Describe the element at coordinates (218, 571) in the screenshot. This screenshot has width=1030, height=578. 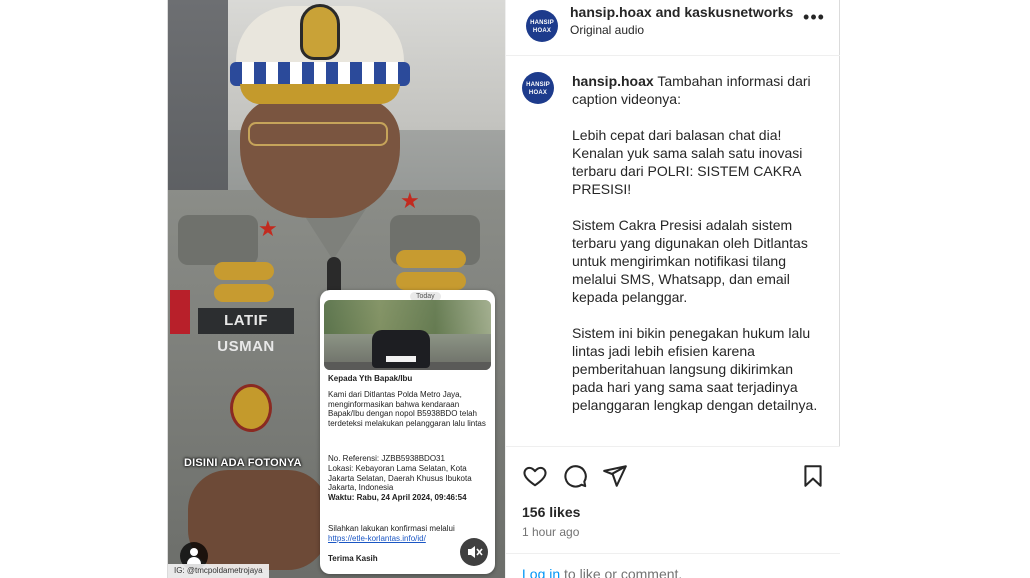
I see `video-credit: IG: @tmcpoldametrojaya` at that location.